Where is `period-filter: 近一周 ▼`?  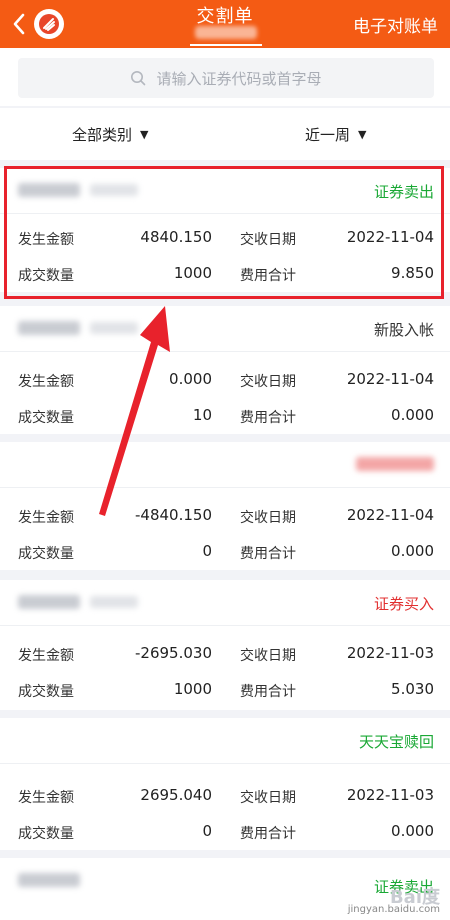 period-filter: 近一周 ▼ is located at coordinates (335, 134).